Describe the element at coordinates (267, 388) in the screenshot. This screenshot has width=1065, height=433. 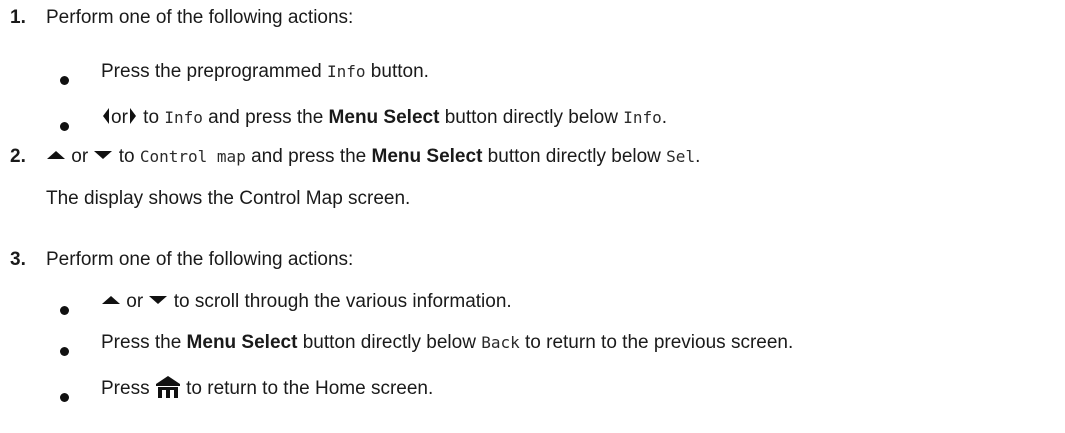
I see `list-item: Press to return to the Home screen.` at that location.